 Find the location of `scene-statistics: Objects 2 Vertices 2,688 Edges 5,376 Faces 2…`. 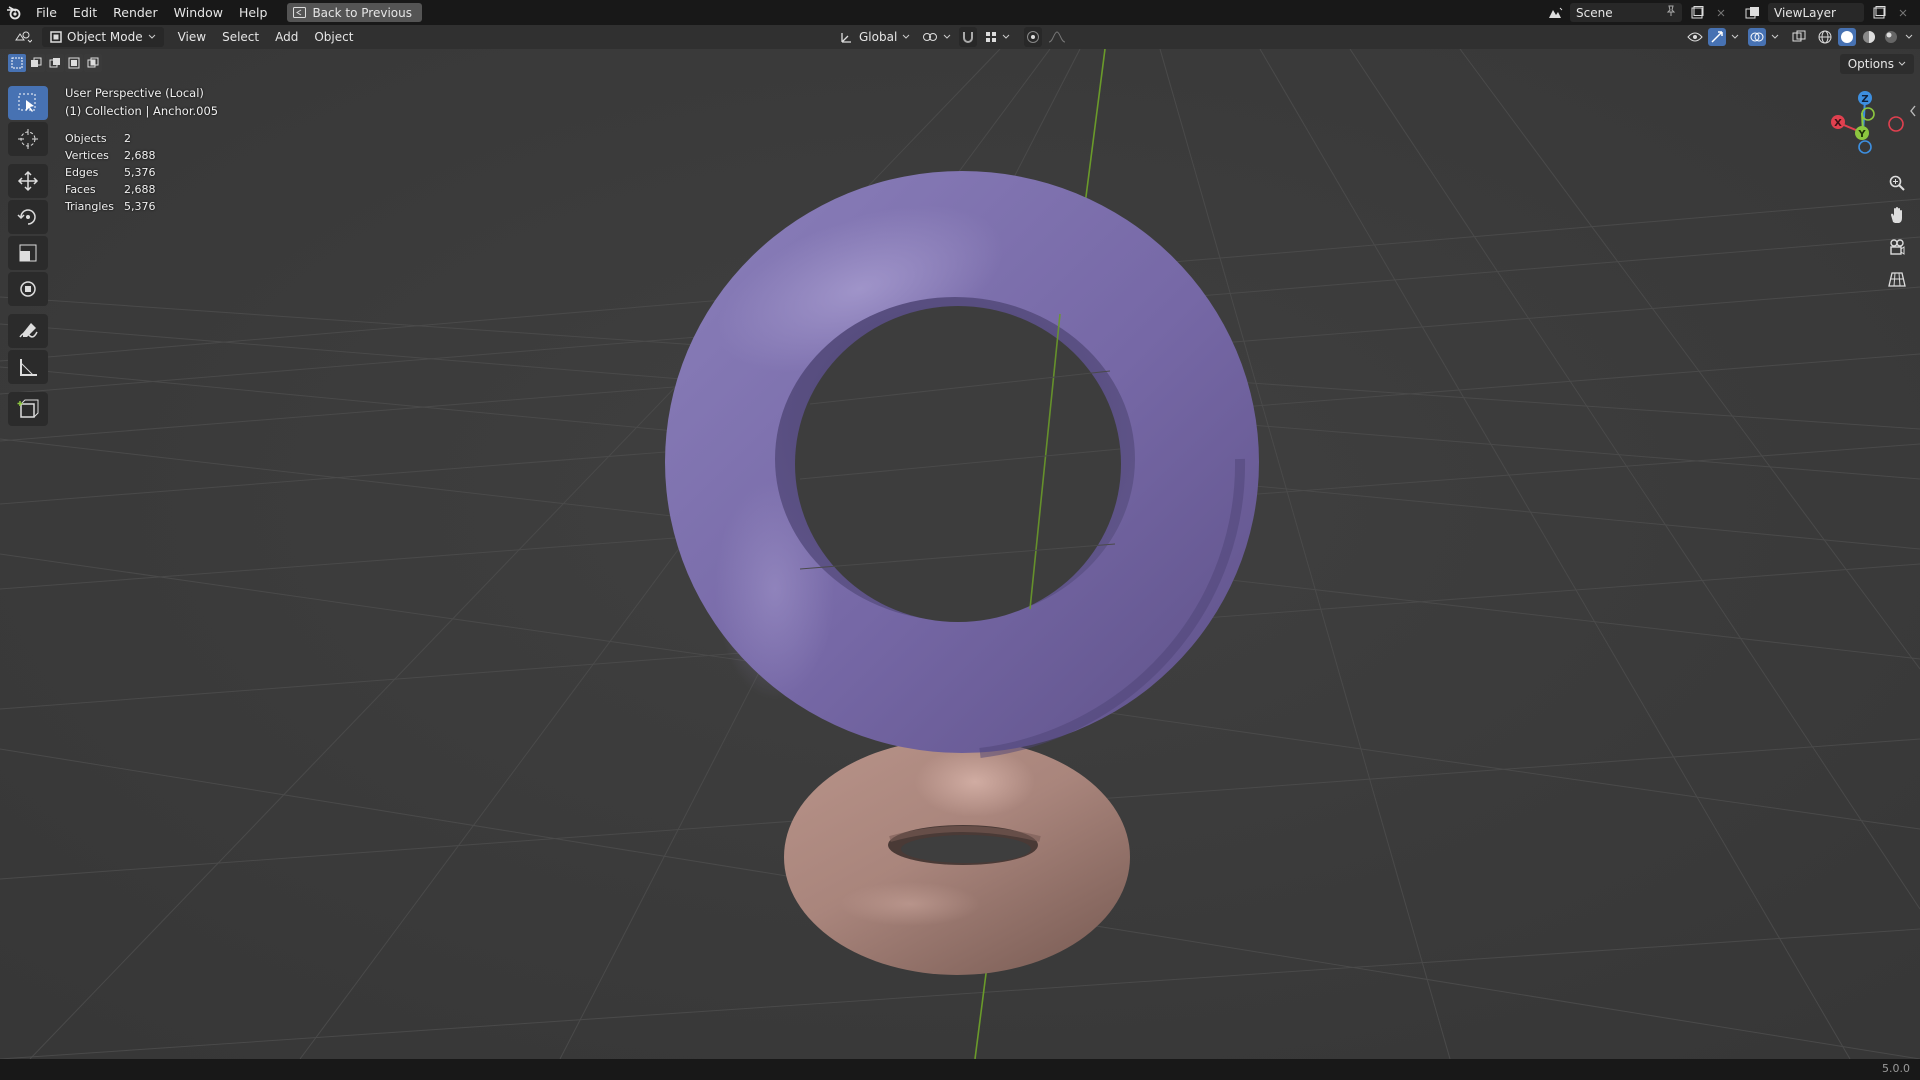

scene-statistics: Objects 2 Vertices 2,688 Edges 5,376 Faces 2… is located at coordinates (110, 172).